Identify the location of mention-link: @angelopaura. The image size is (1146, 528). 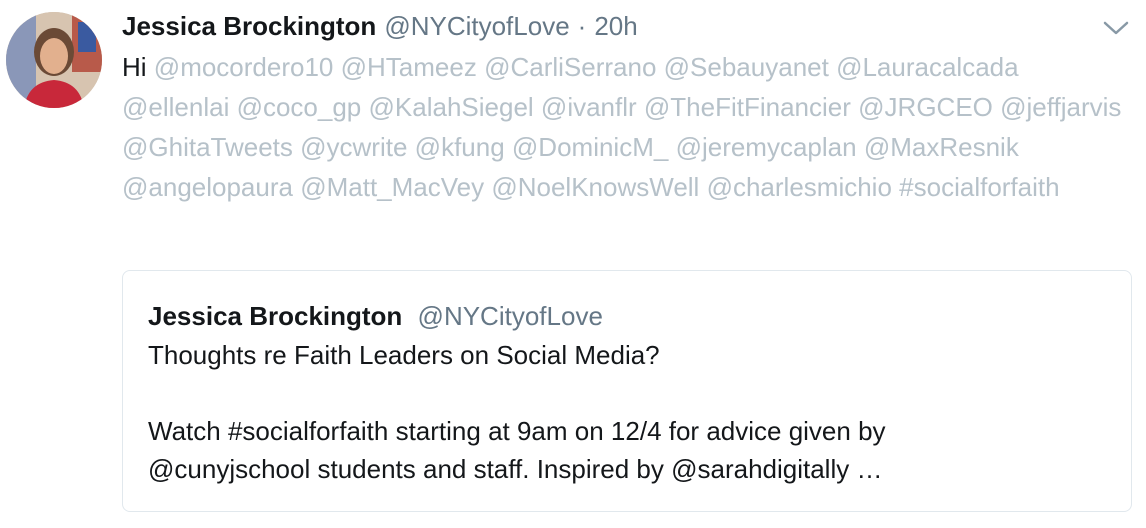
(207, 187).